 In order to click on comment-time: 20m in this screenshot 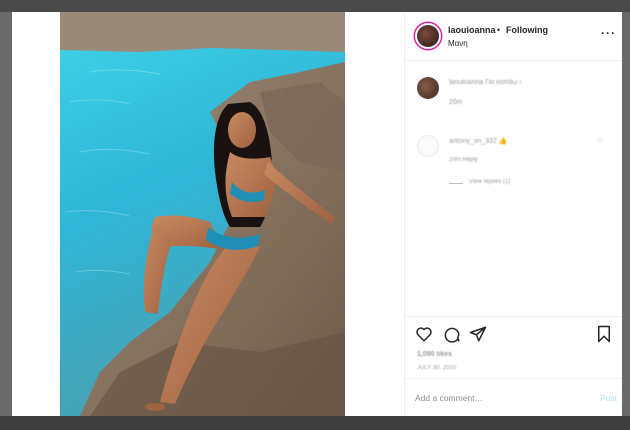, I will do `click(456, 102)`.